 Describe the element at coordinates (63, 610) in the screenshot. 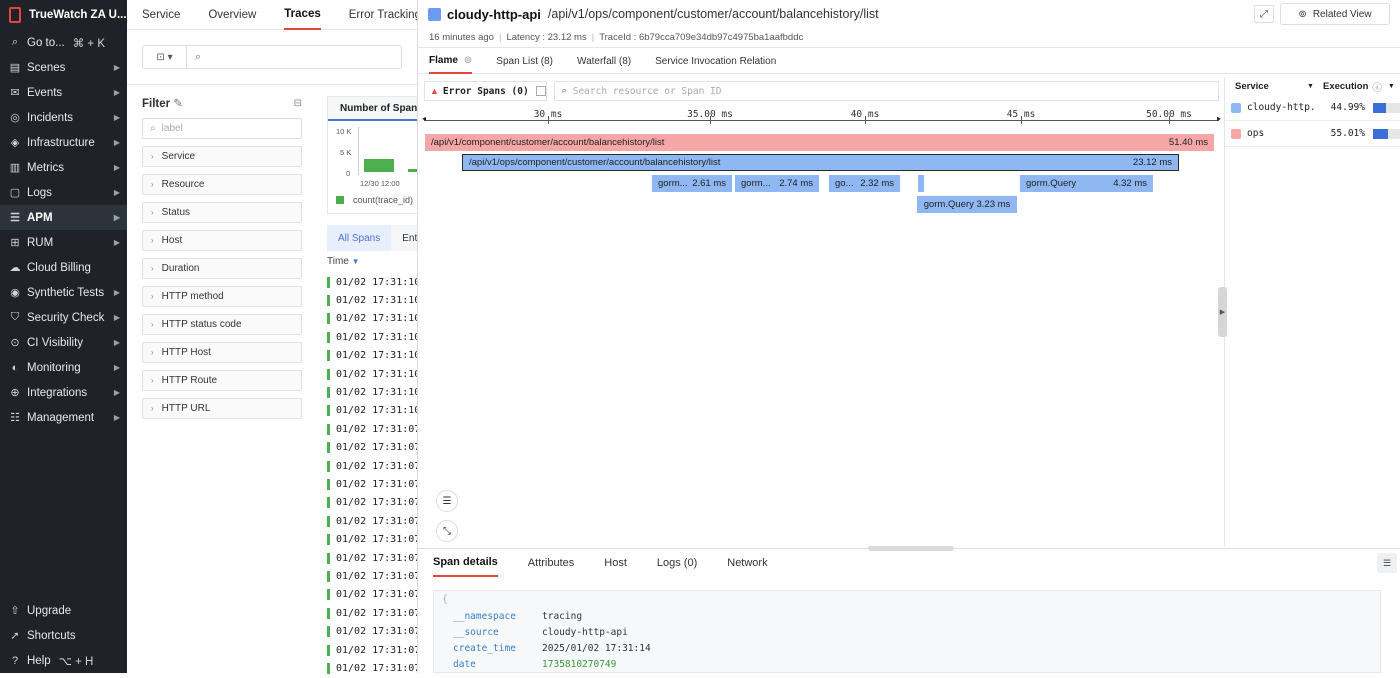

I see `nav-upgrade: ⇧ Upgrade` at that location.